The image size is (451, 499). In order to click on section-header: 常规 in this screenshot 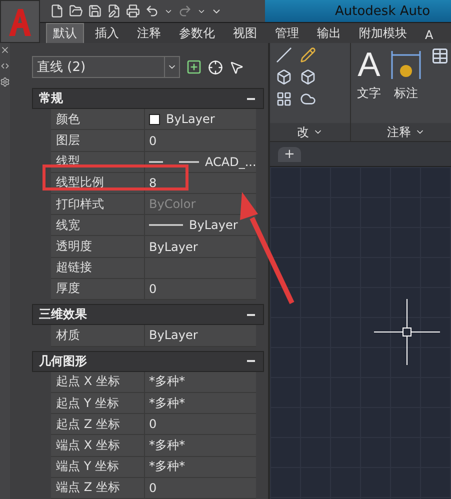, I will do `click(148, 99)`.